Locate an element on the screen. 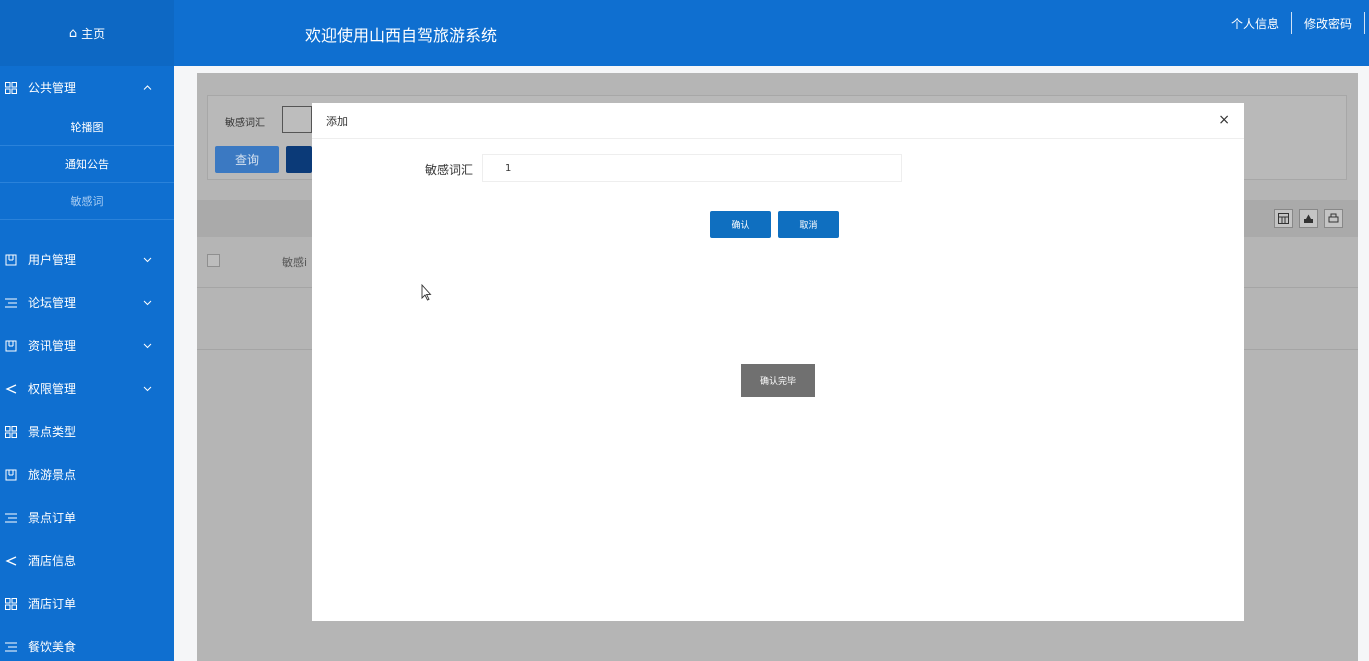  submenu-public: 轮播图 通知公告 敏感词 is located at coordinates (87, 164).